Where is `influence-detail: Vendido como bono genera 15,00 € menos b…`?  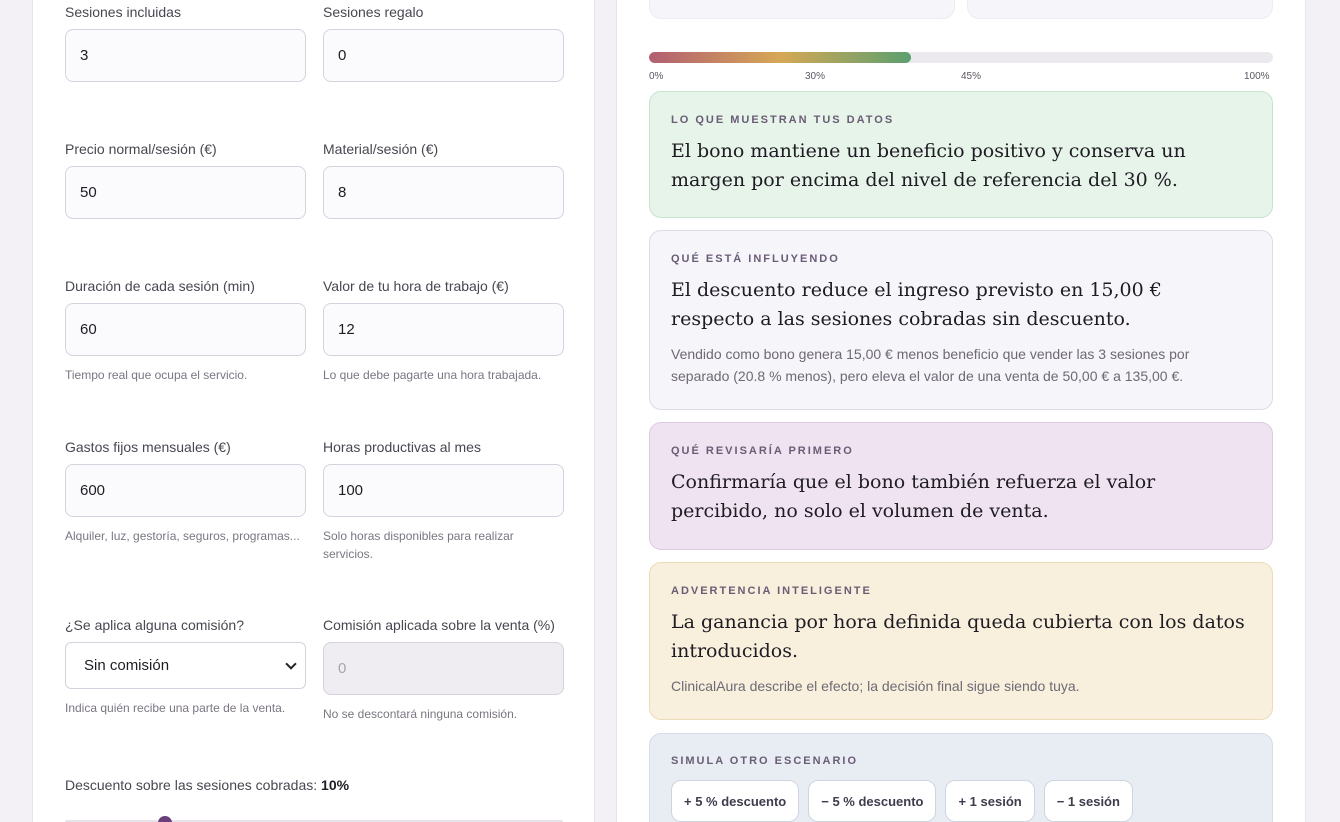 influence-detail: Vendido como bono genera 15,00 € menos b… is located at coordinates (930, 365).